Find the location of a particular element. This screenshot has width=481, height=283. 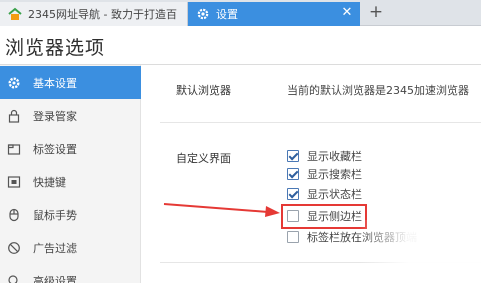

sidebar-item-label: 登录管家 is located at coordinates (55, 116).